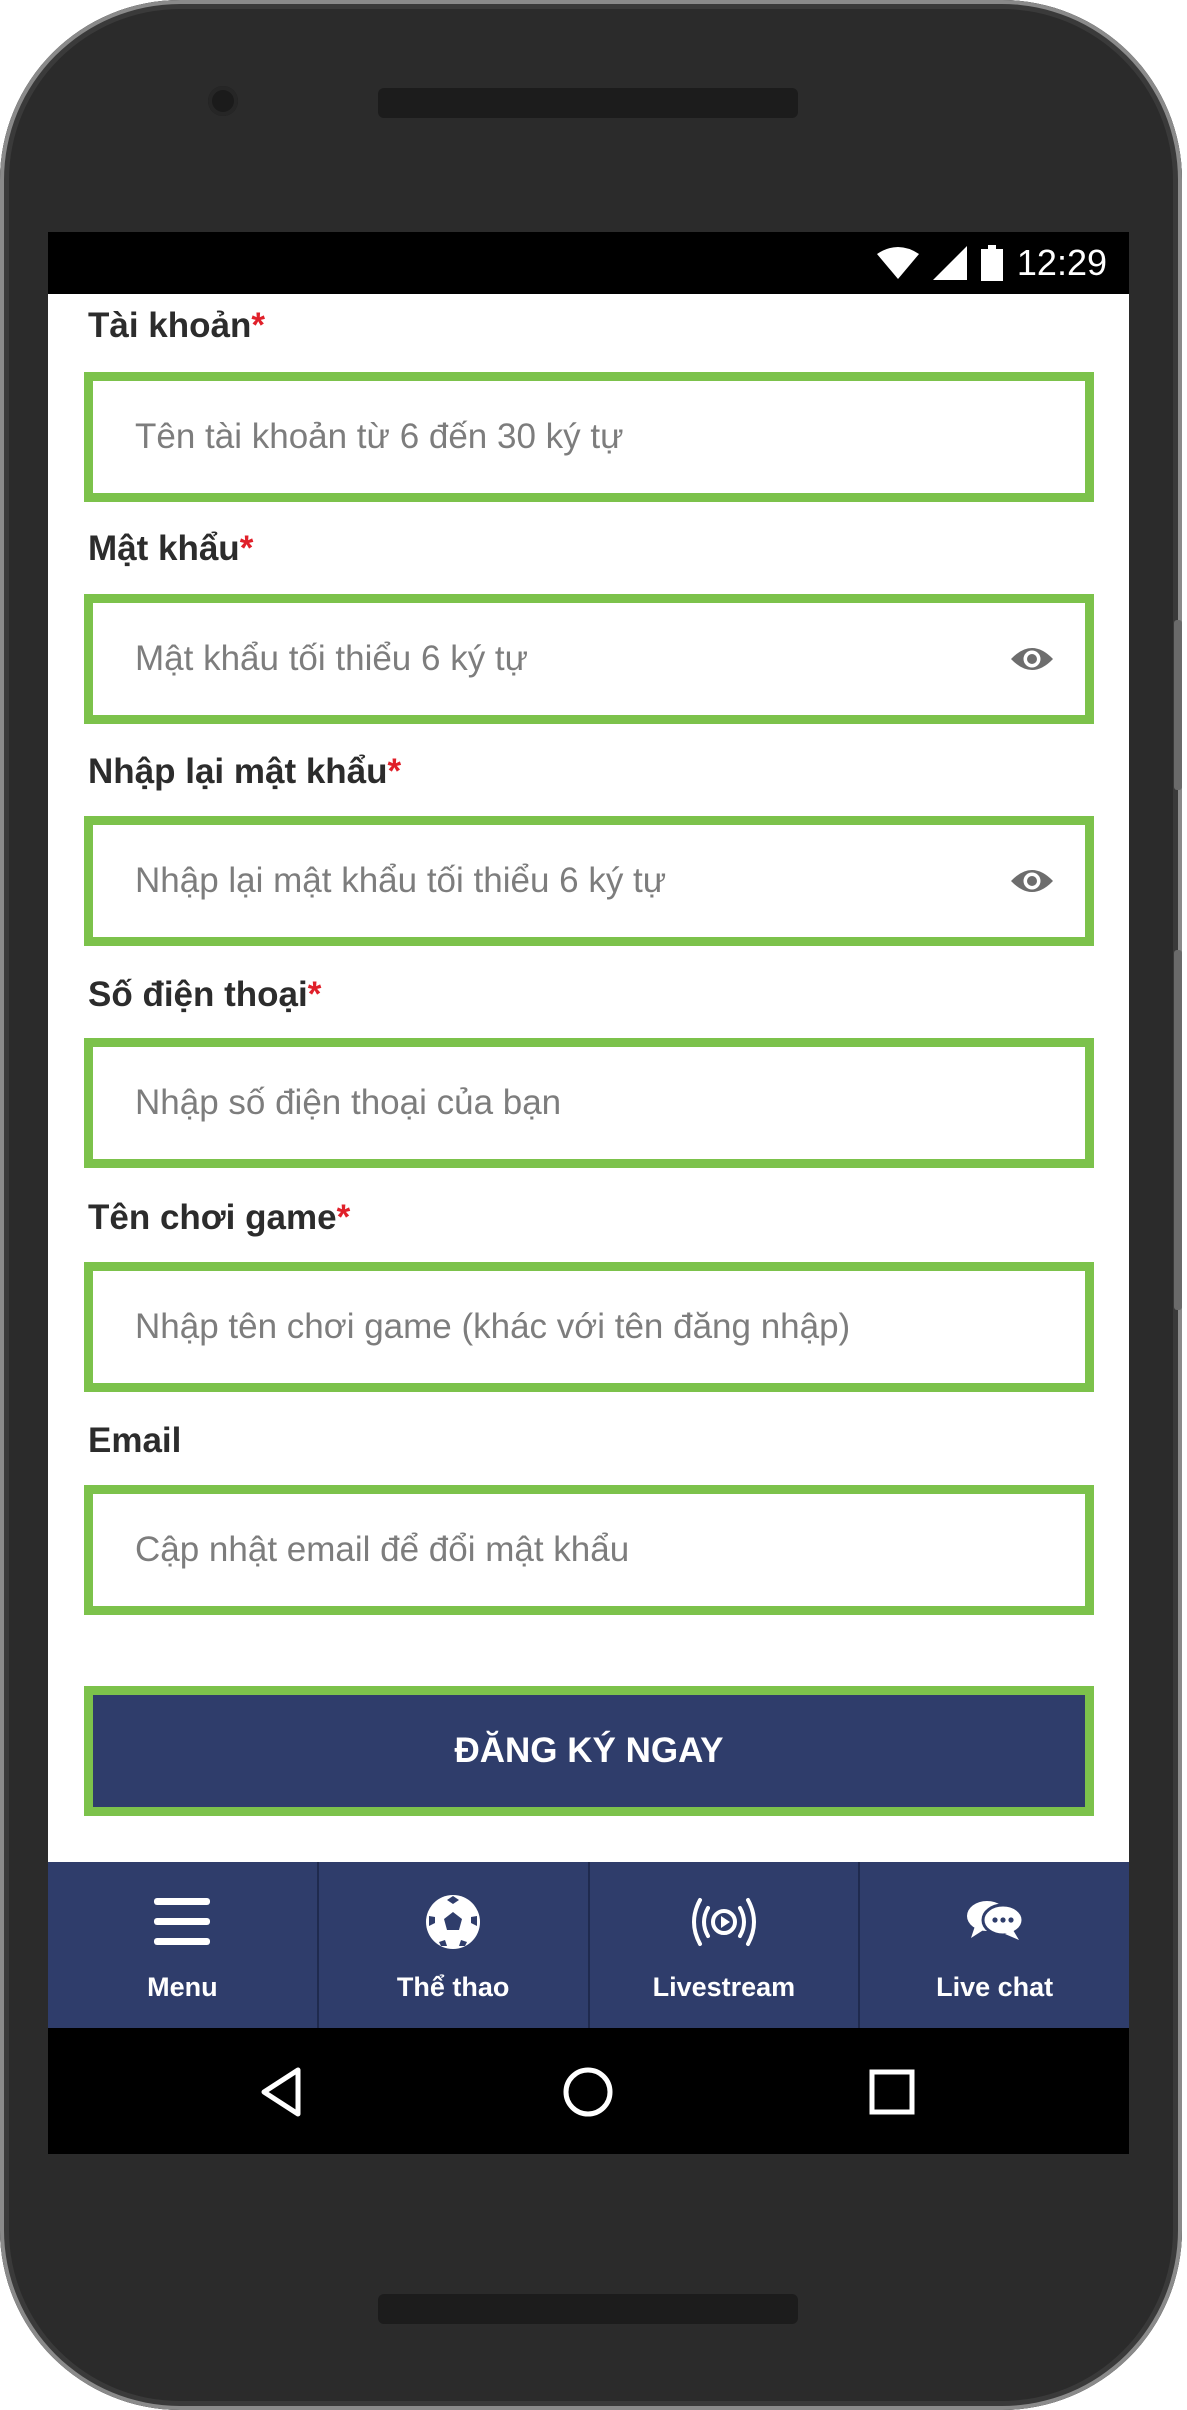 The height and width of the screenshot is (2410, 1187). I want to click on status-clock: 12:29, so click(1061, 262).